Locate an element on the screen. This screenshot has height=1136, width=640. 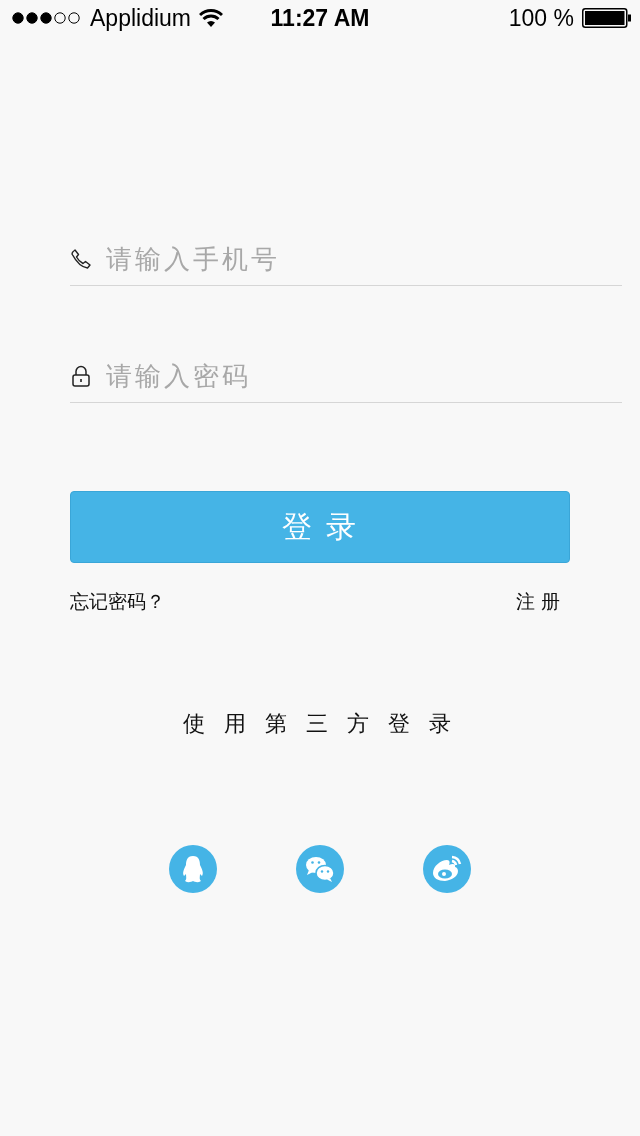
carrier-name: Applidium is located at coordinates (140, 18).